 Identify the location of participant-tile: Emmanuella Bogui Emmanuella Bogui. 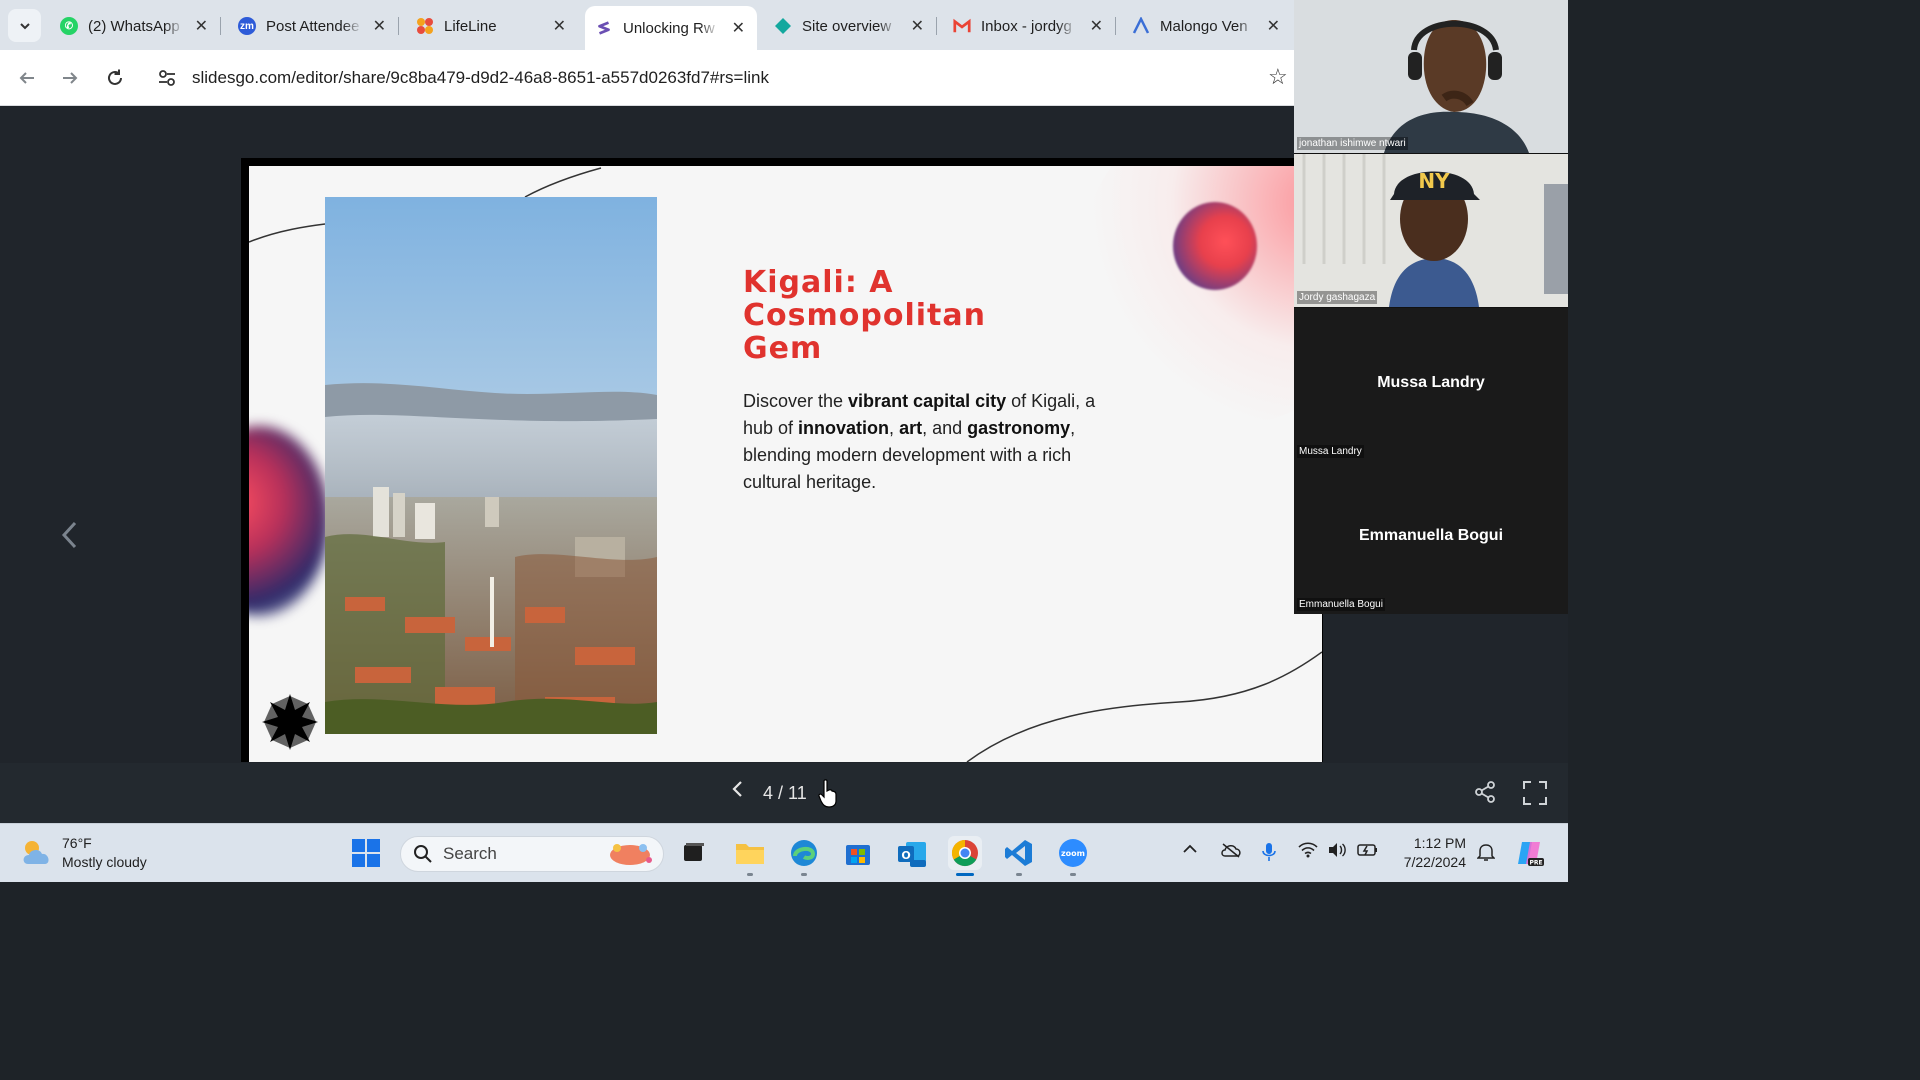
(1431, 537).